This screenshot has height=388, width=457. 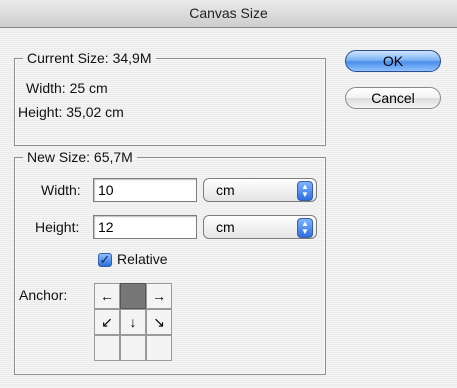 I want to click on anchor-bottom-right, so click(x=159, y=348).